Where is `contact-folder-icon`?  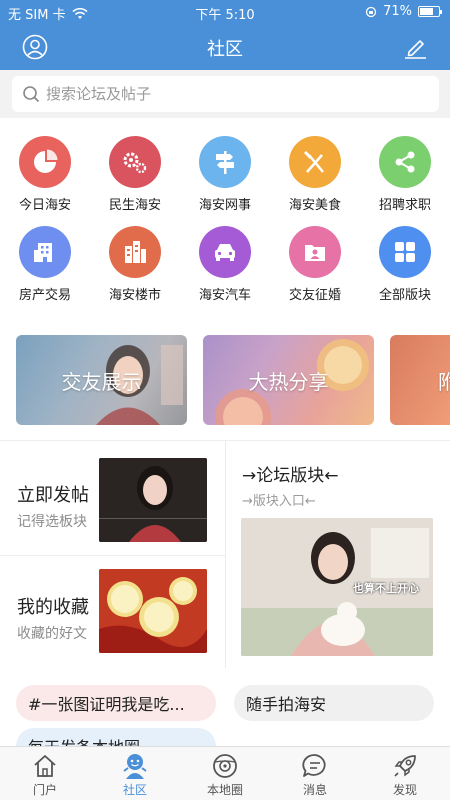
contact-folder-icon is located at coordinates (315, 252).